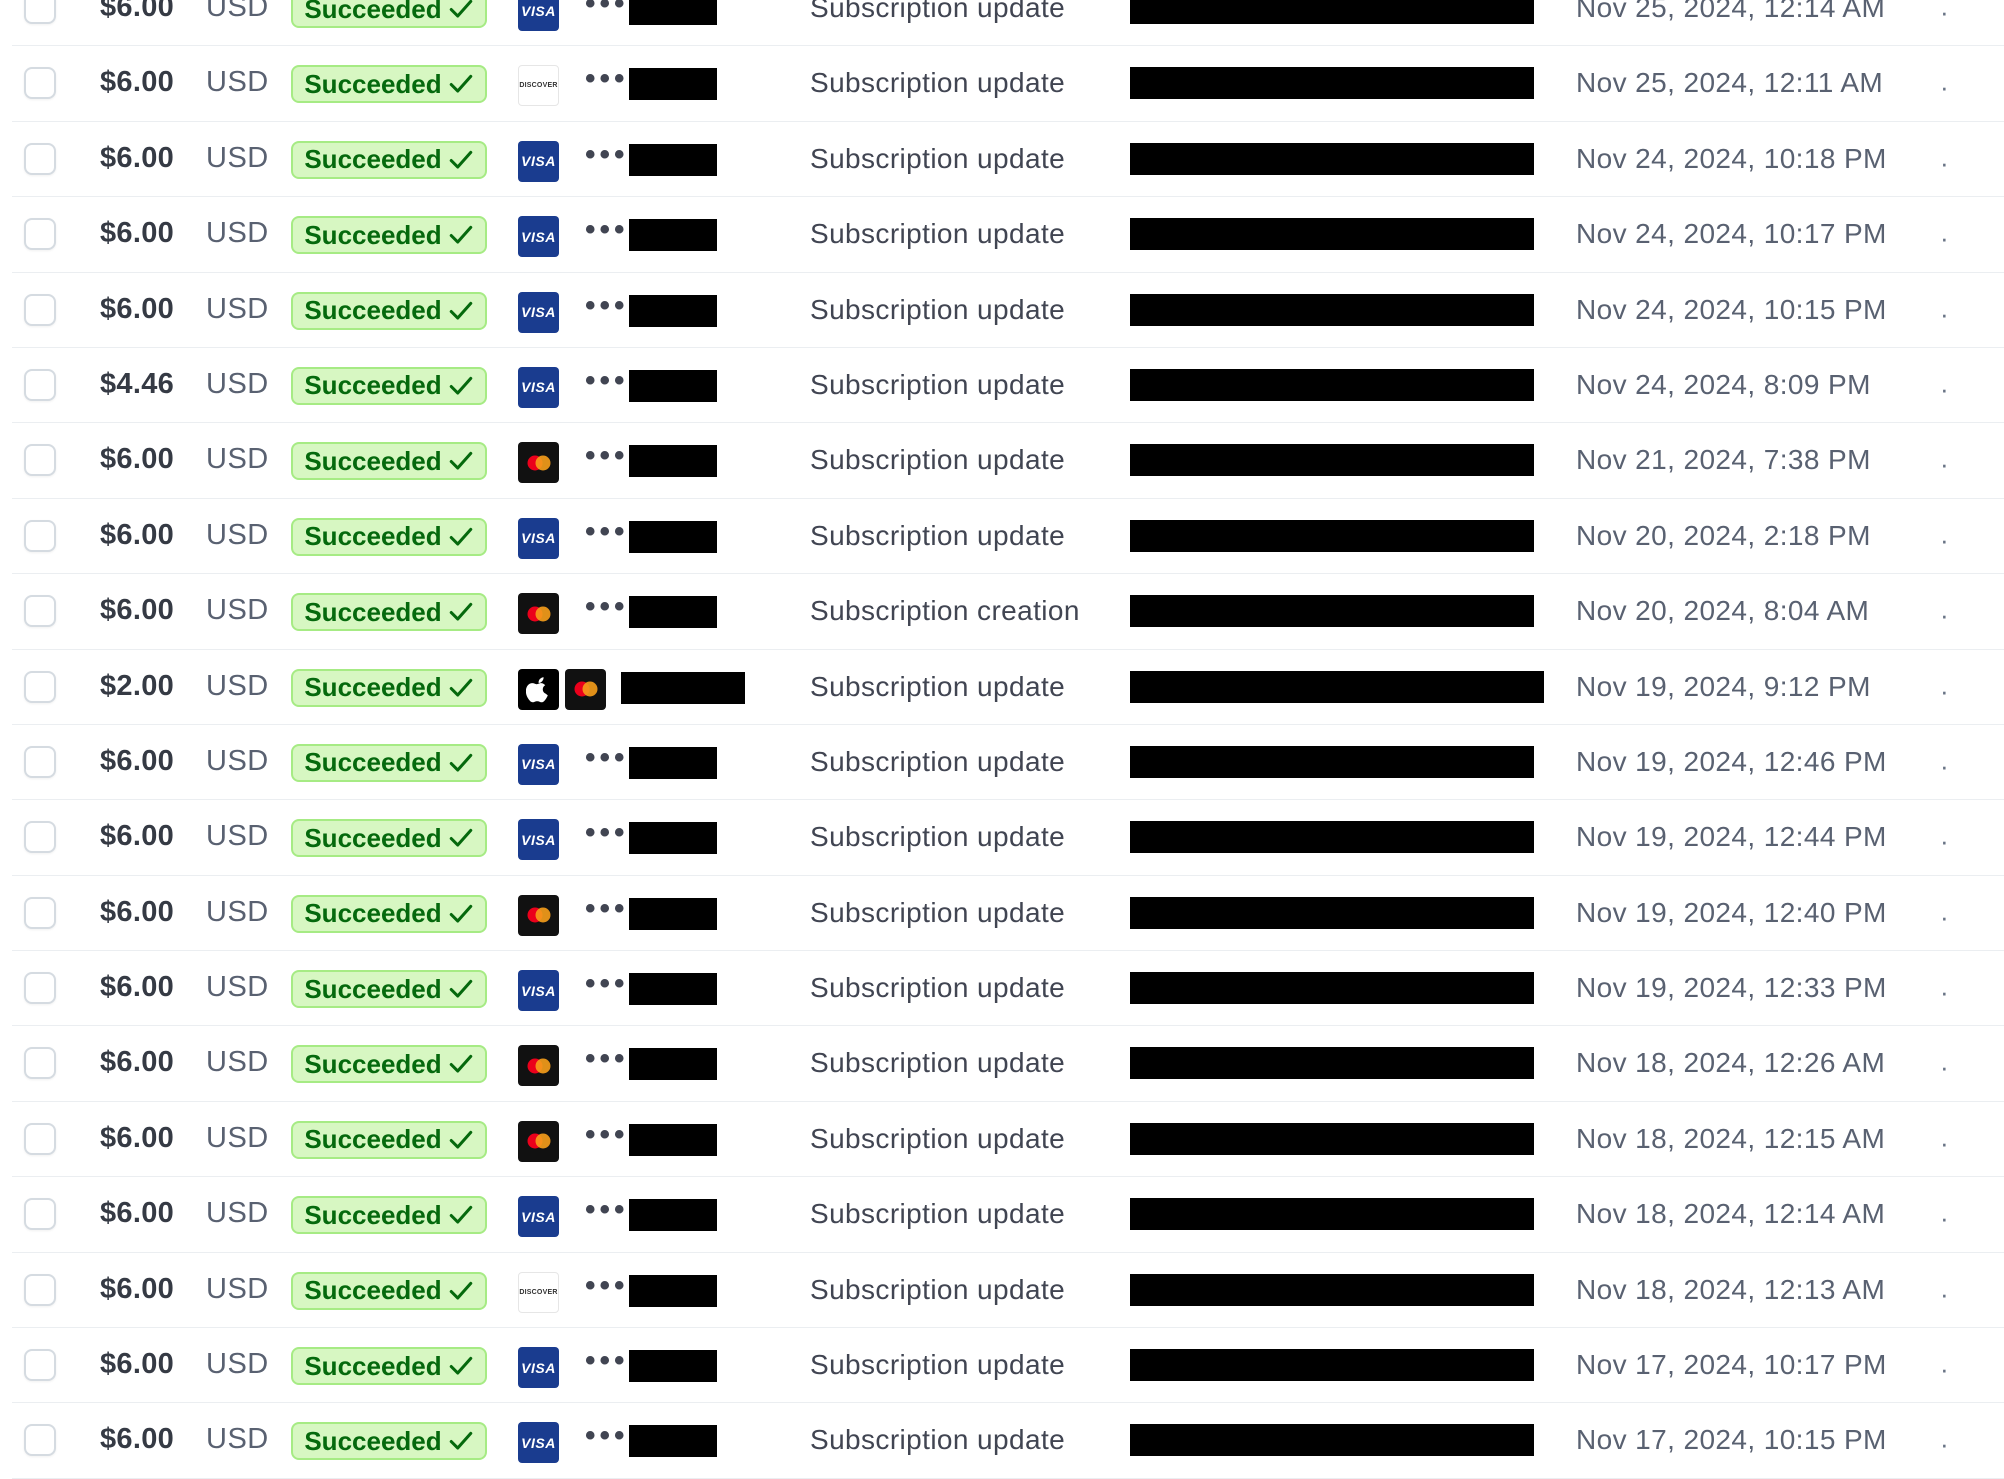 Image resolution: width=2004 pixels, height=1479 pixels. I want to click on date: Nov 24, 2024, 8:09 PM, so click(1723, 384).